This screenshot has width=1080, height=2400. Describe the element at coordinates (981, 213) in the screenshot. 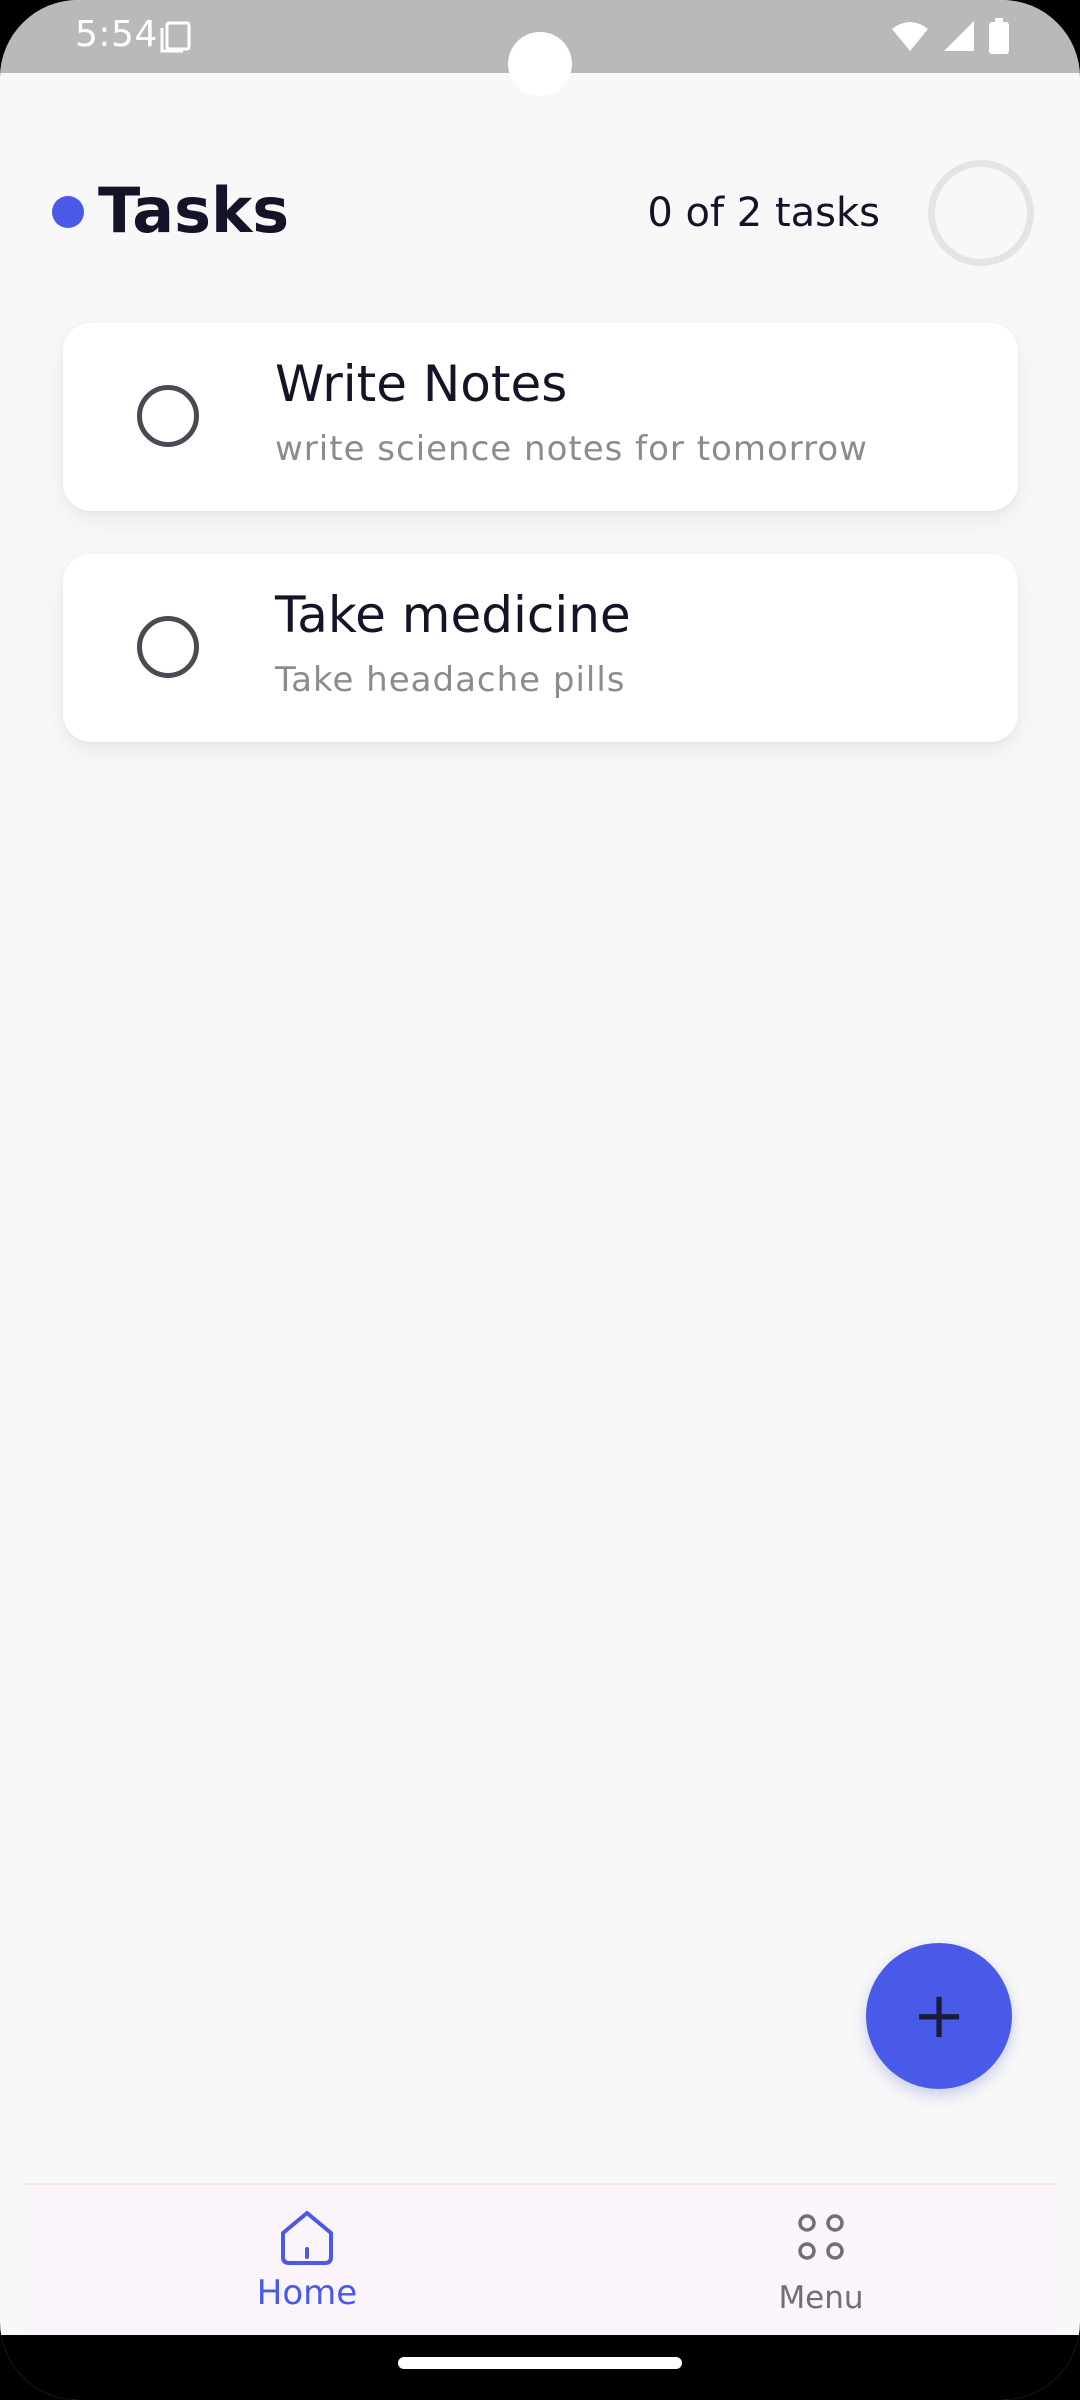

I see `progress-ring` at that location.